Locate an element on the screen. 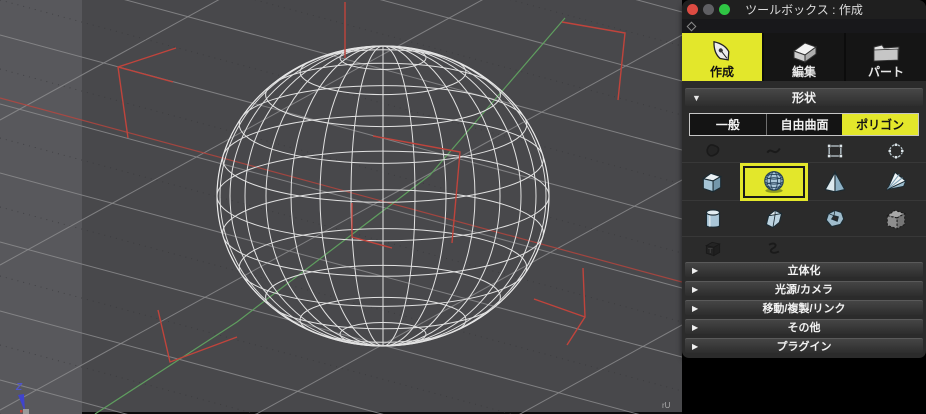  window-title: ツールボックス : 作成 is located at coordinates (804, 10).